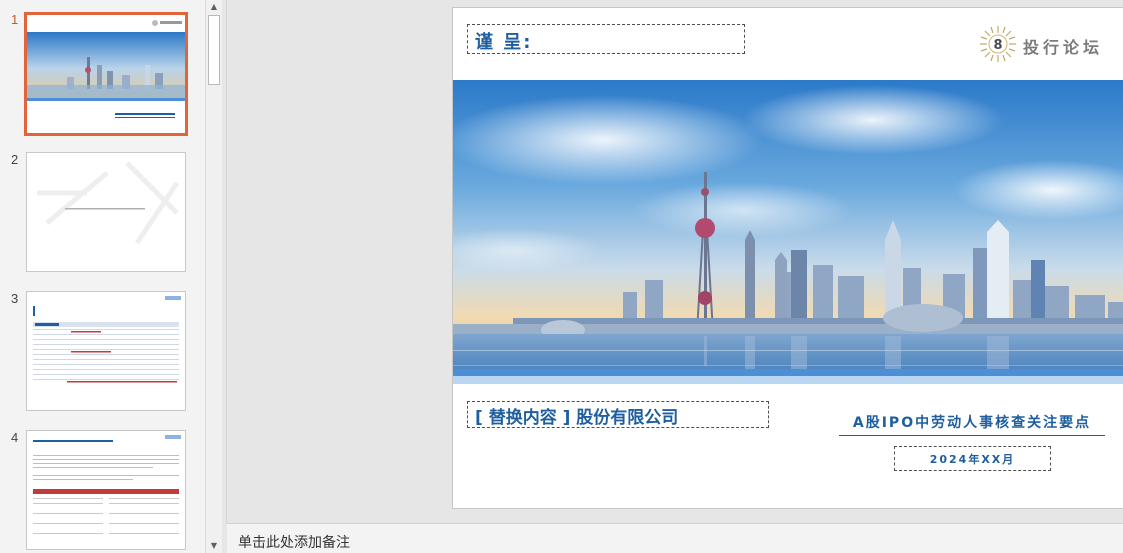 The width and height of the screenshot is (1123, 553). I want to click on date-textbox: 2024年XX月, so click(972, 458).